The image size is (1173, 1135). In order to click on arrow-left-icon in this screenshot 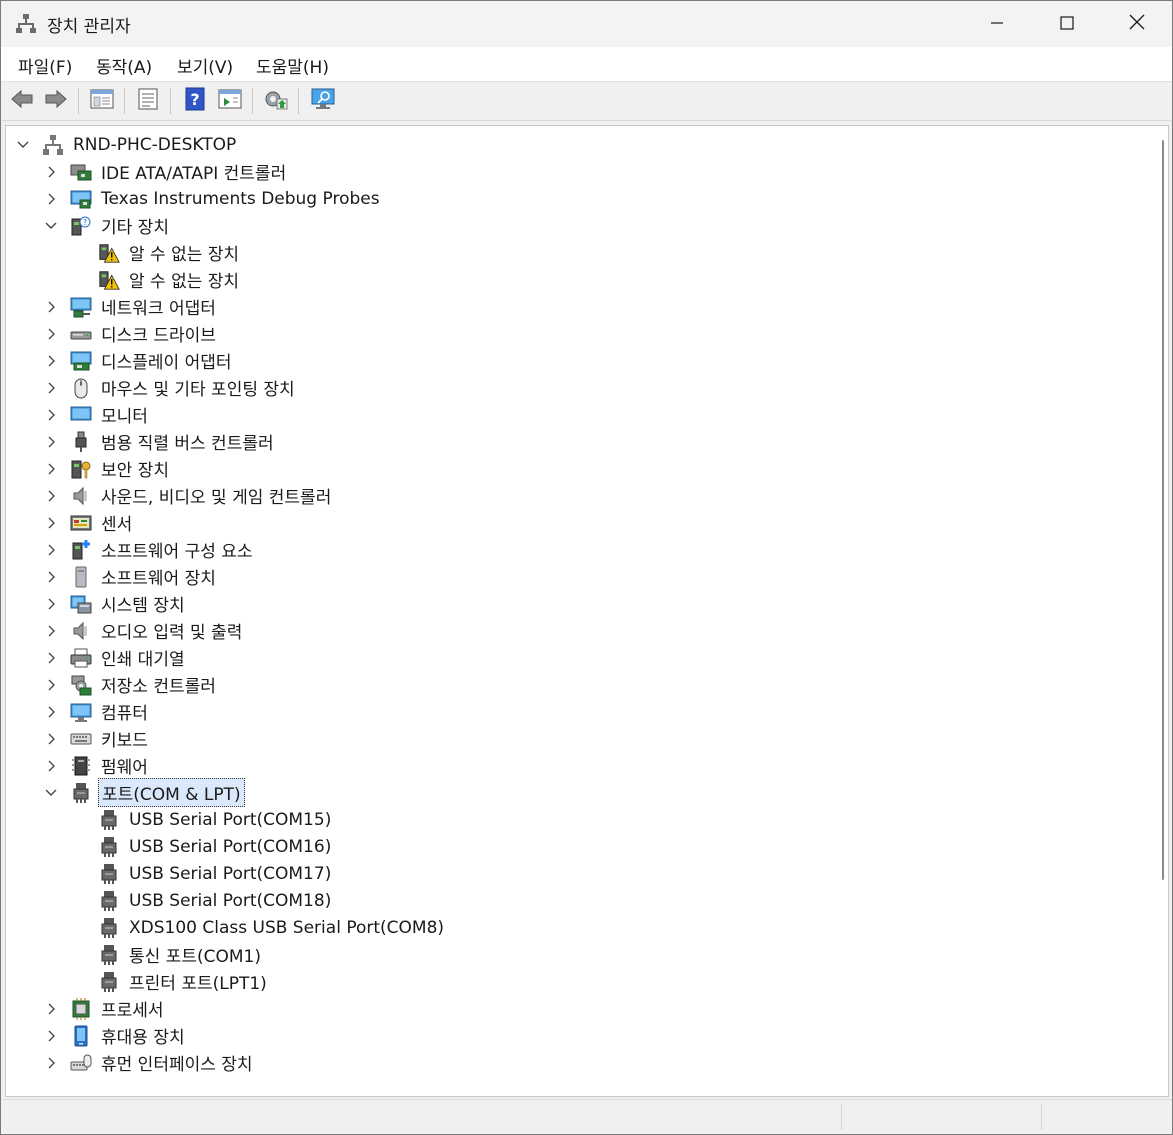, I will do `click(22, 101)`.